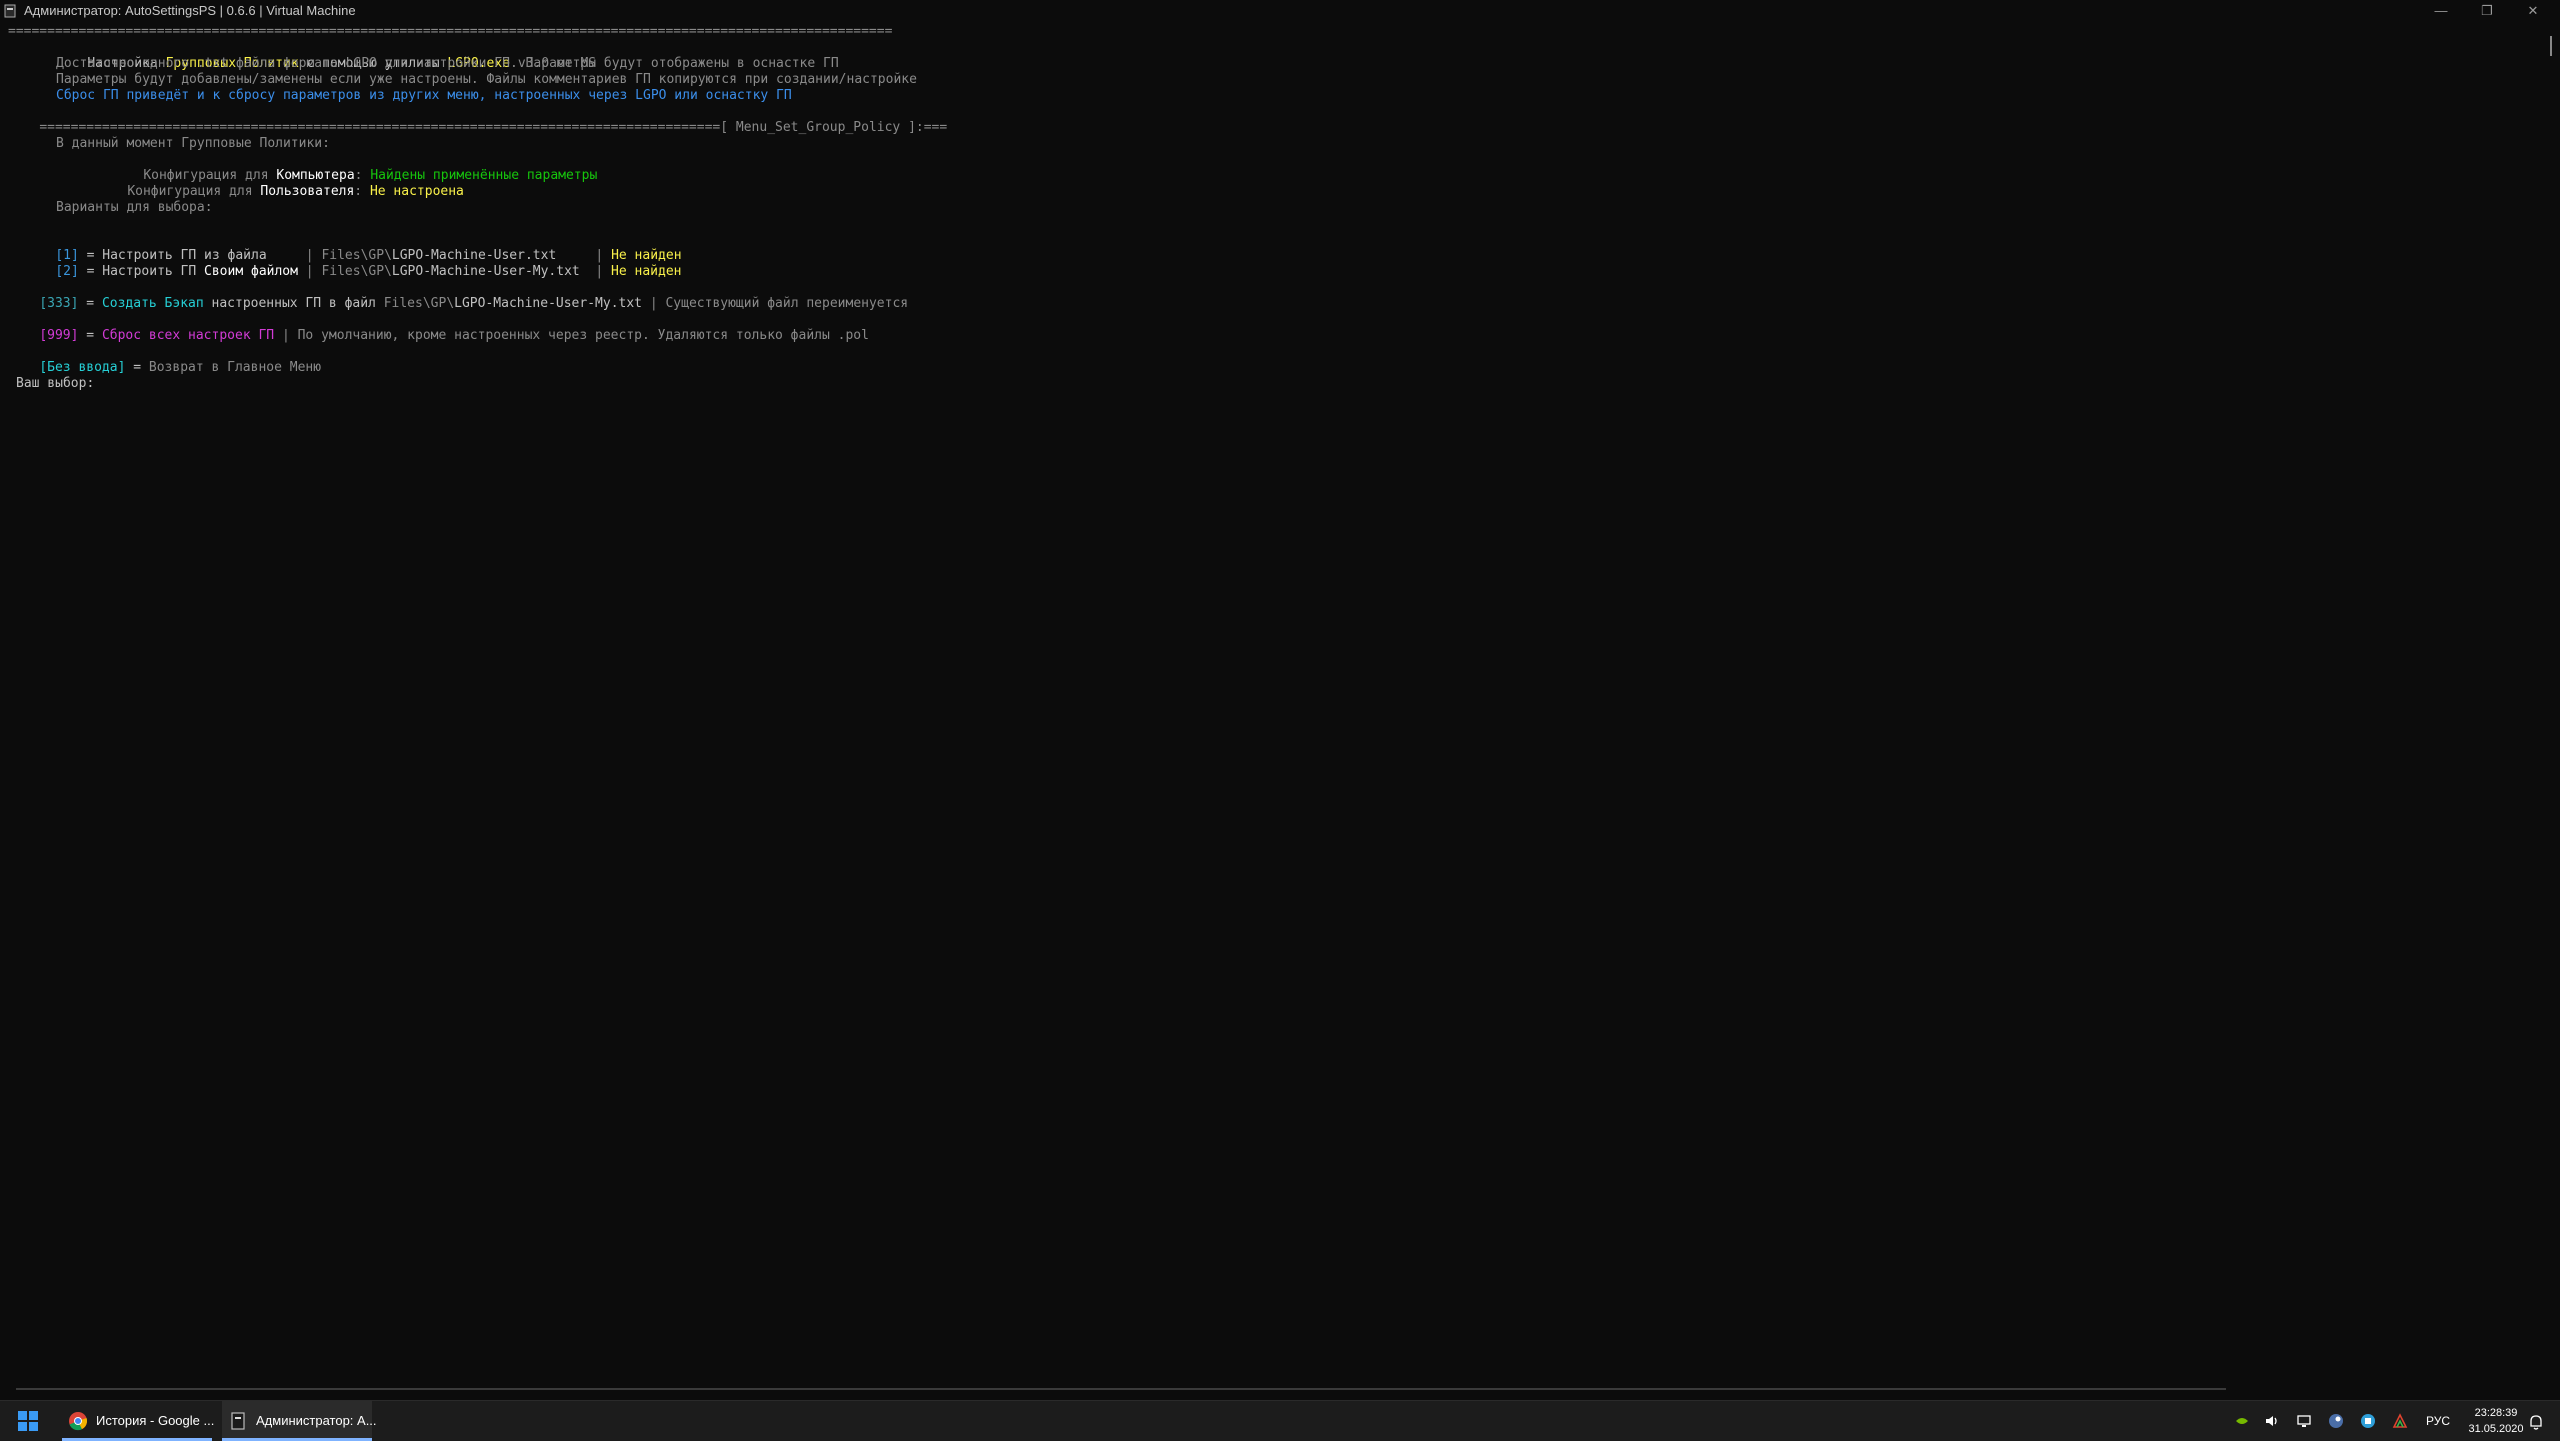 The width and height of the screenshot is (2560, 1441). What do you see at coordinates (2368, 1421) in the screenshot?
I see `app-icon` at bounding box center [2368, 1421].